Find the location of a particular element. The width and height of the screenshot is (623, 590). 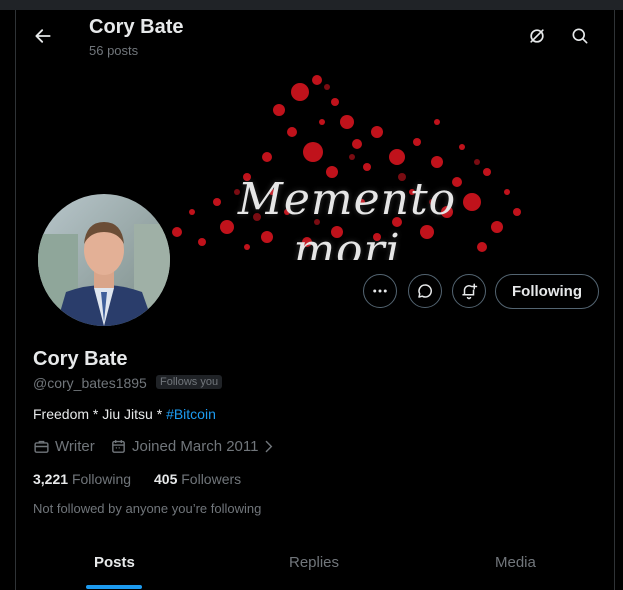

back-arrow-icon is located at coordinates (43, 36).